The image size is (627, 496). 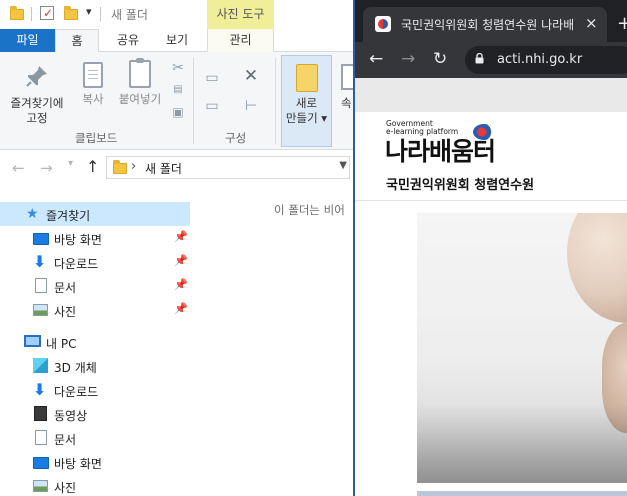 What do you see at coordinates (128, 40) in the screenshot?
I see `tab-share: 공유` at bounding box center [128, 40].